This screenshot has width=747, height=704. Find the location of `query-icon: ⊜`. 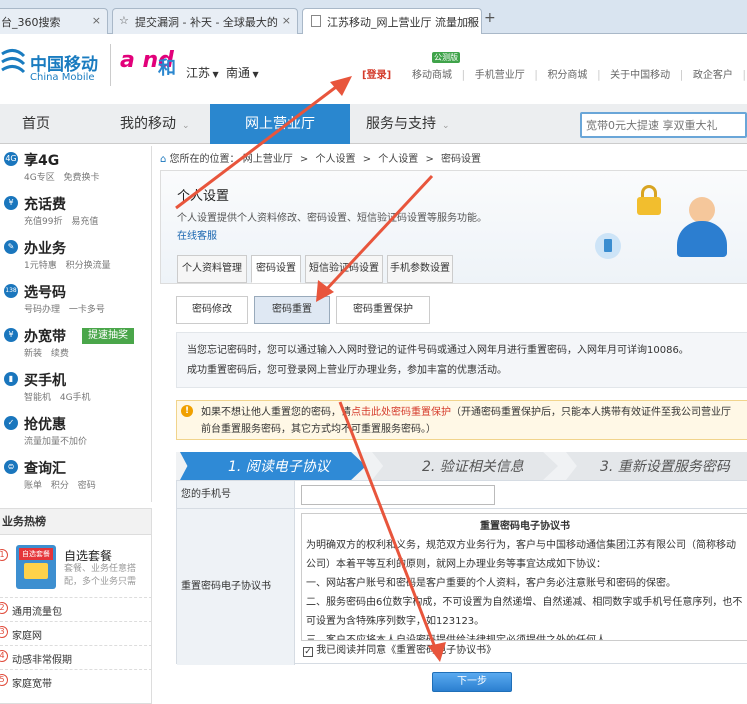

query-icon: ⊜ is located at coordinates (11, 467).